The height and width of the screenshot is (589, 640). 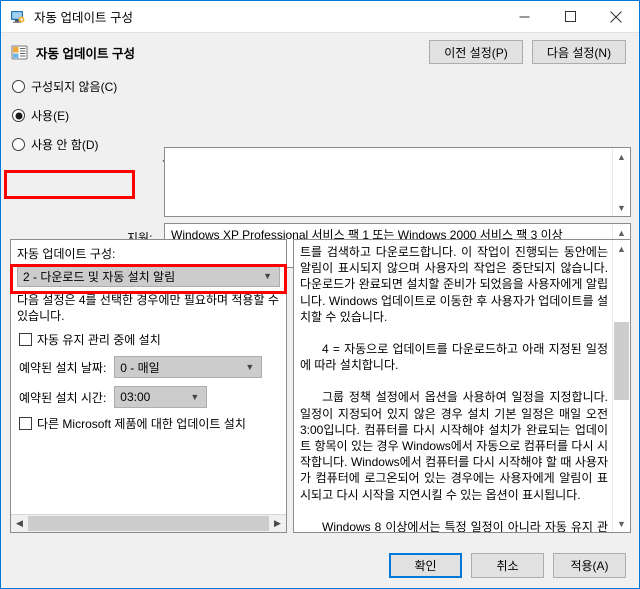 What do you see at coordinates (135, 397) in the screenshot?
I see `scheduled-install-time-value: 03:00` at bounding box center [135, 397].